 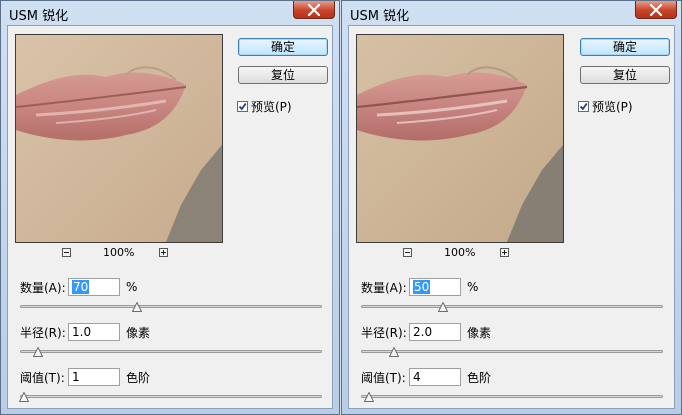 I want to click on amount-value: 70, so click(x=81, y=287).